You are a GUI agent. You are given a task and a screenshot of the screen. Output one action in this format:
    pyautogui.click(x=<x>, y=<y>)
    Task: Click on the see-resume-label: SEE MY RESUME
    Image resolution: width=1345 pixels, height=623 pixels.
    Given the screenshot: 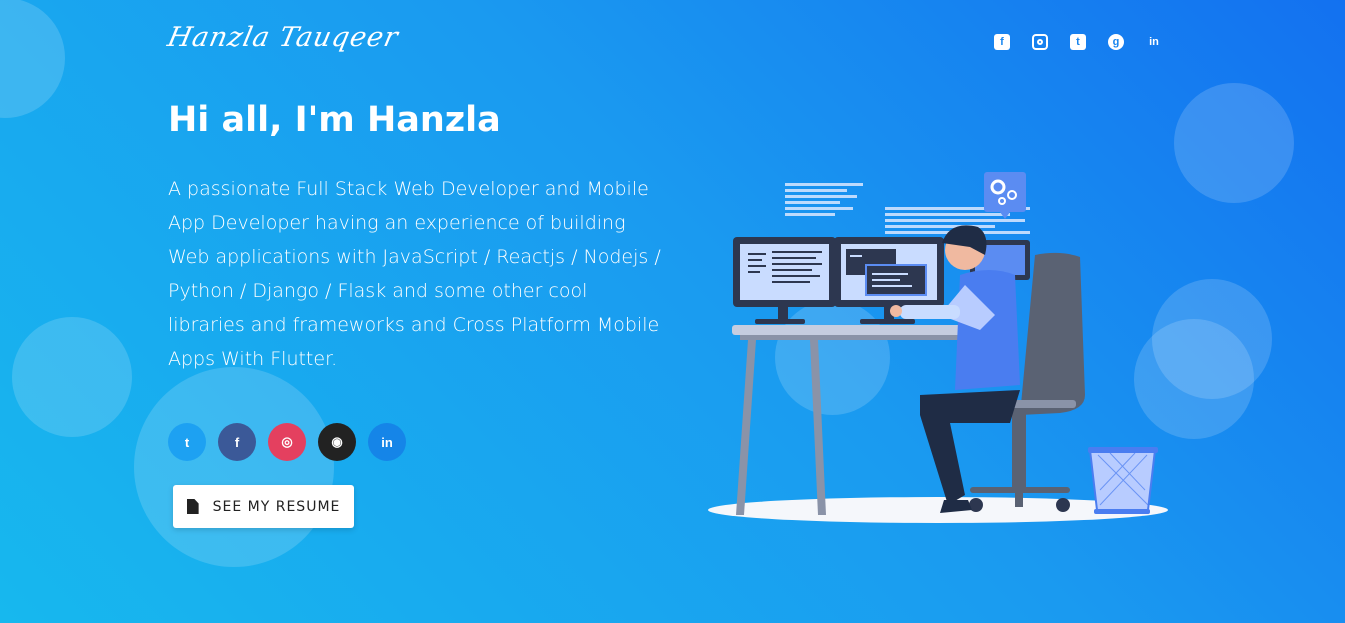 What is the action you would take?
    pyautogui.click(x=276, y=506)
    